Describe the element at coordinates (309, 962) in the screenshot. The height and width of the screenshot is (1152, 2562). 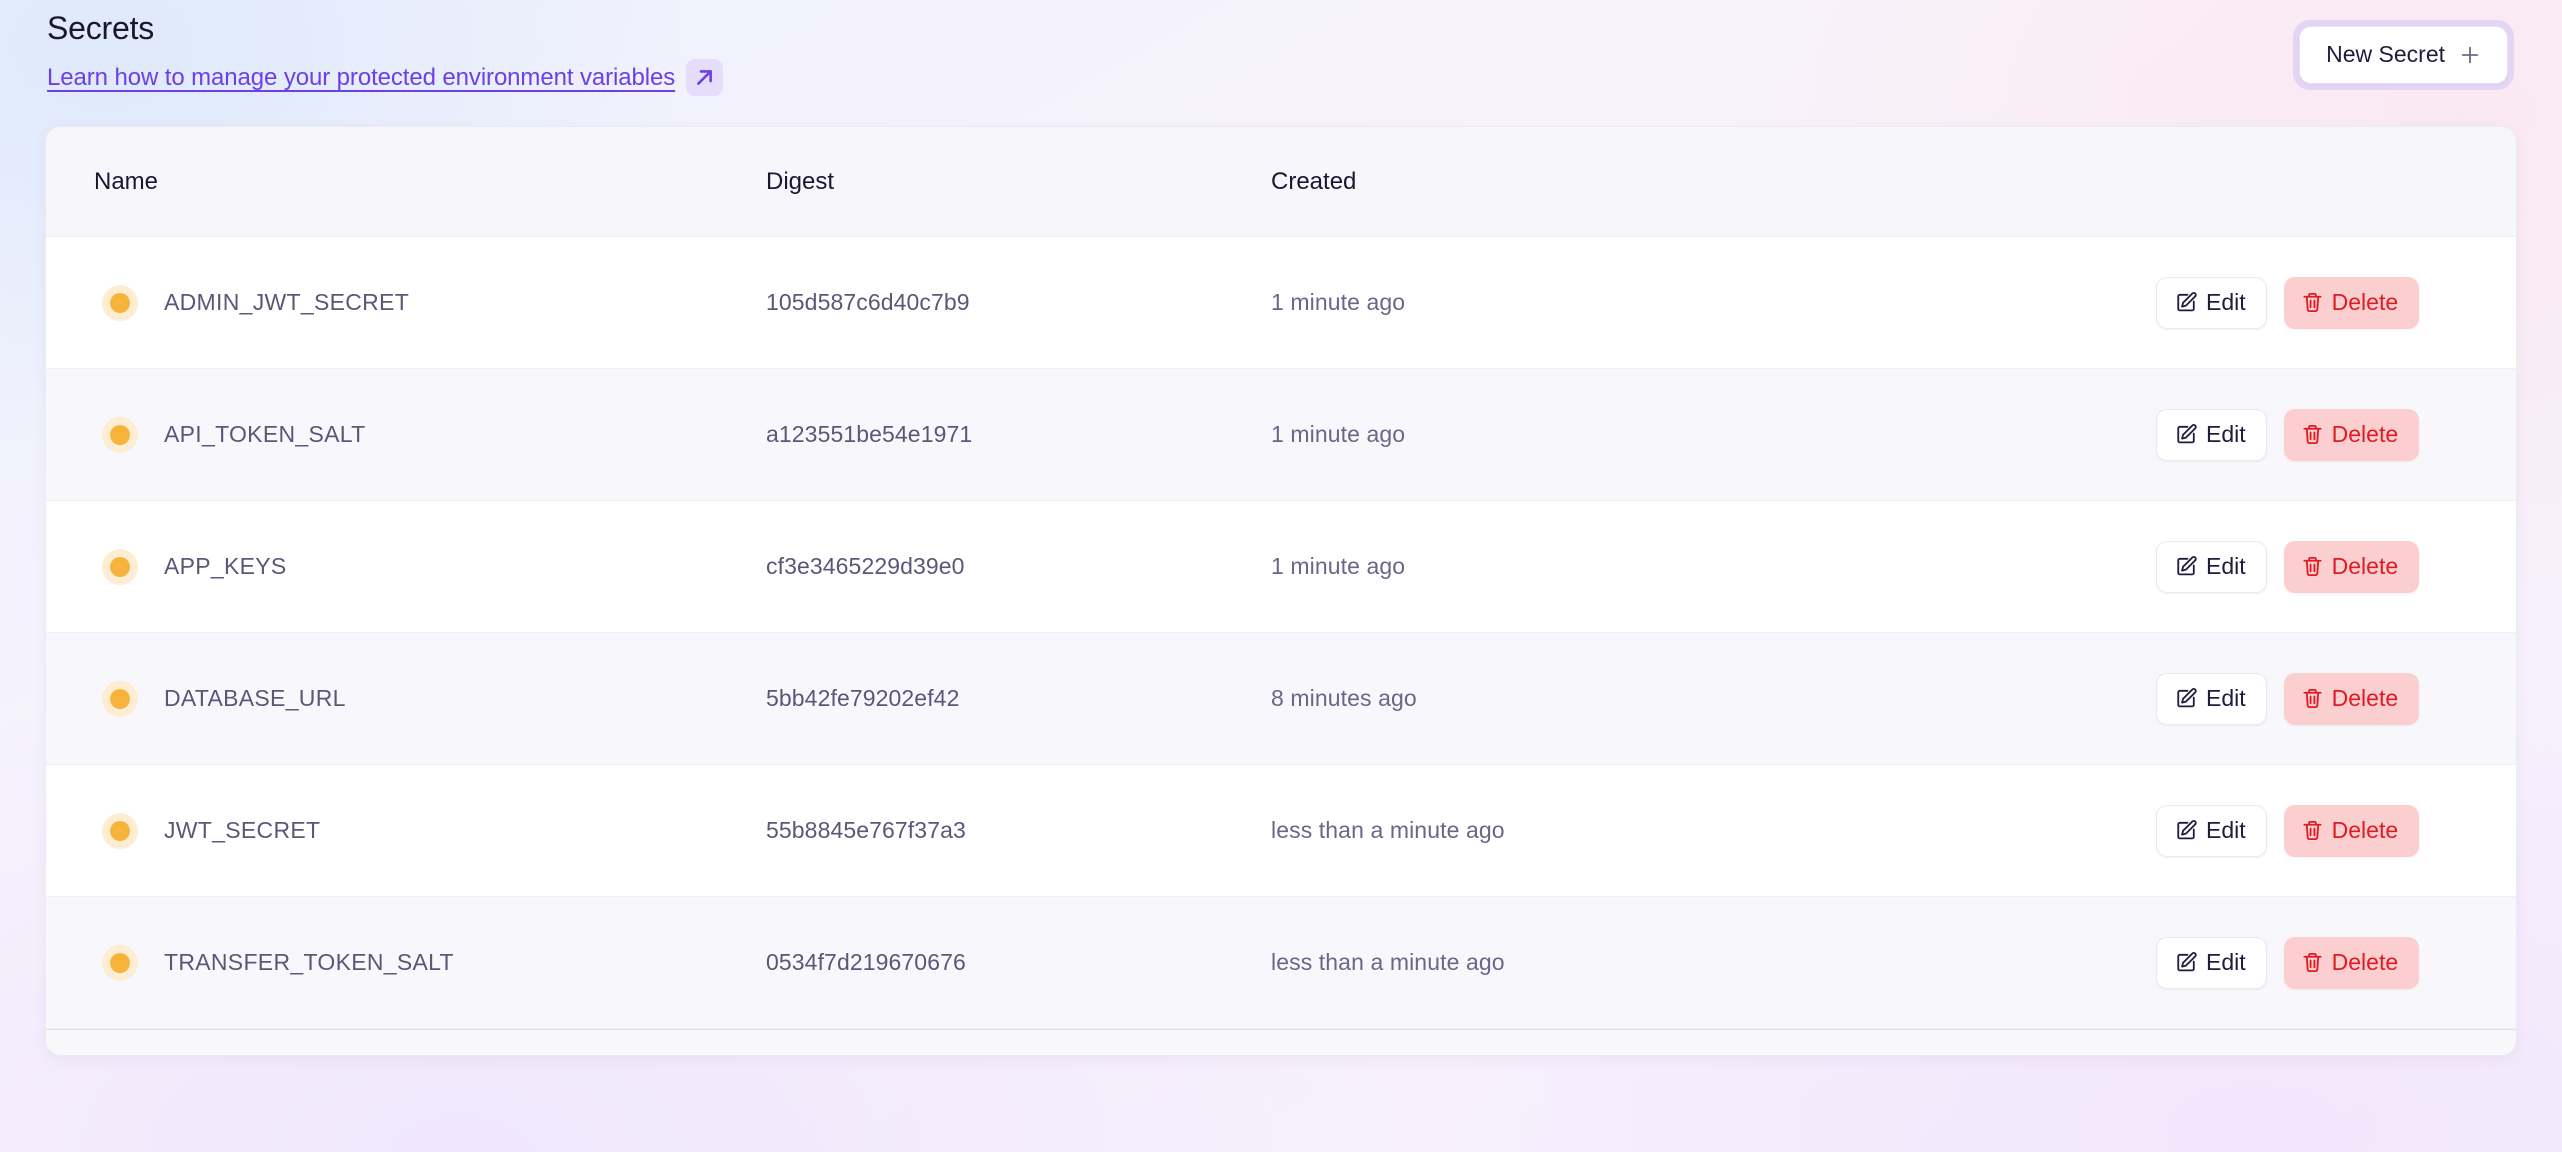
I see `row-secret-name: TRANSFER_TOKEN_SALT` at that location.